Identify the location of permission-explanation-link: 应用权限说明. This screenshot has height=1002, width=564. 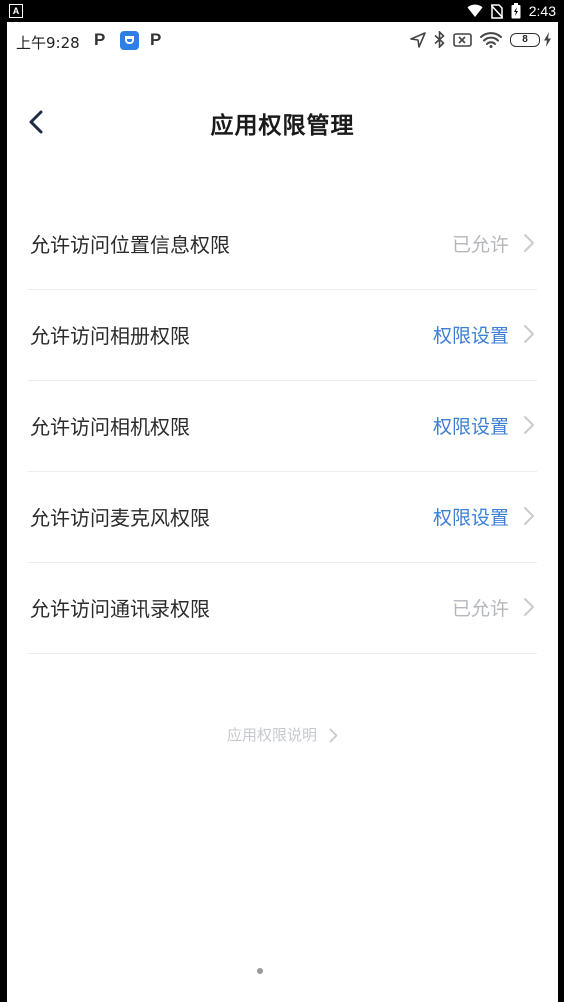
(282, 734).